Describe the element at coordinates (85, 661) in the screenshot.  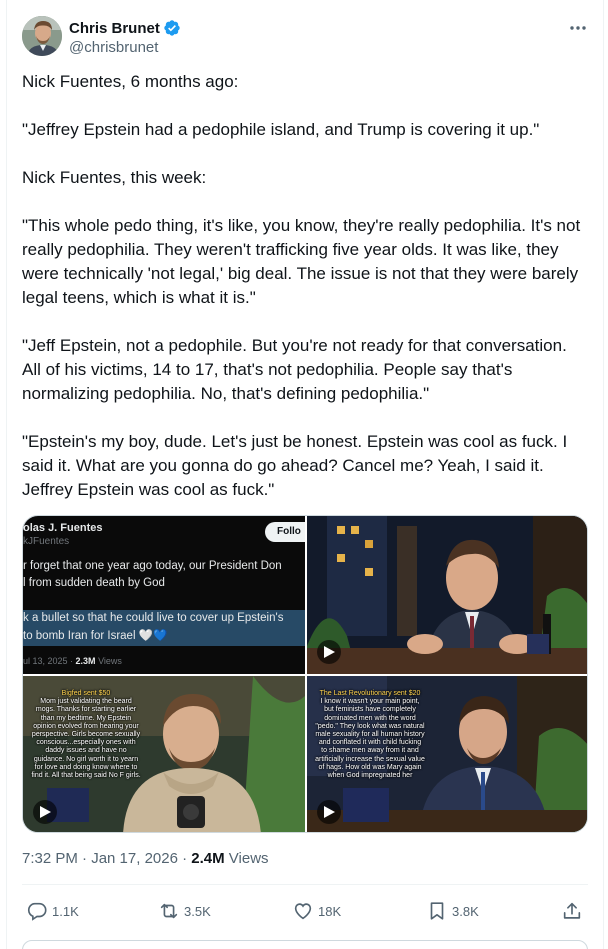
I see `screenshot-views-count: 2.3M` at that location.